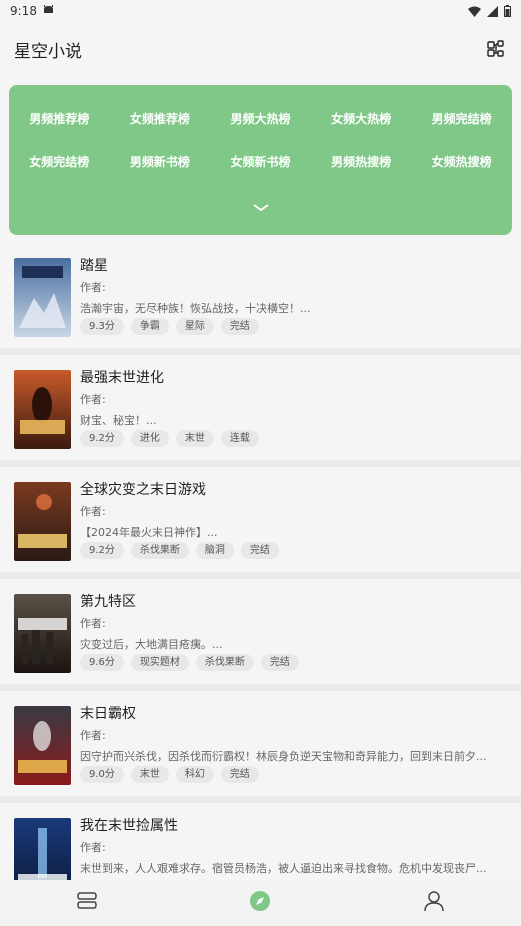 This screenshot has width=521, height=926. I want to click on genre-tag: 争霸, so click(149, 326).